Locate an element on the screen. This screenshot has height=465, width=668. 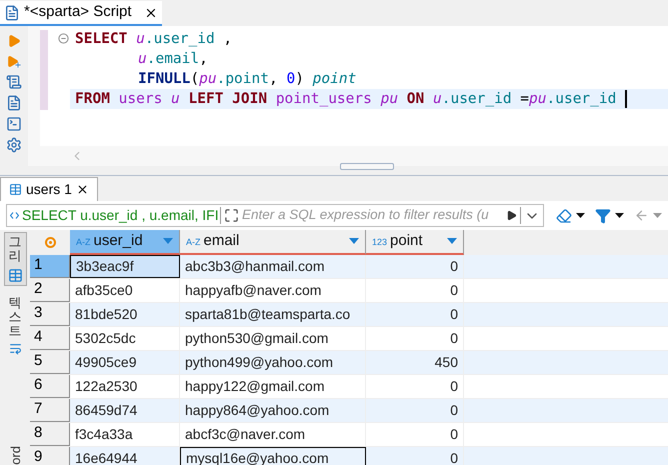
row-number: 8 is located at coordinates (50, 434).